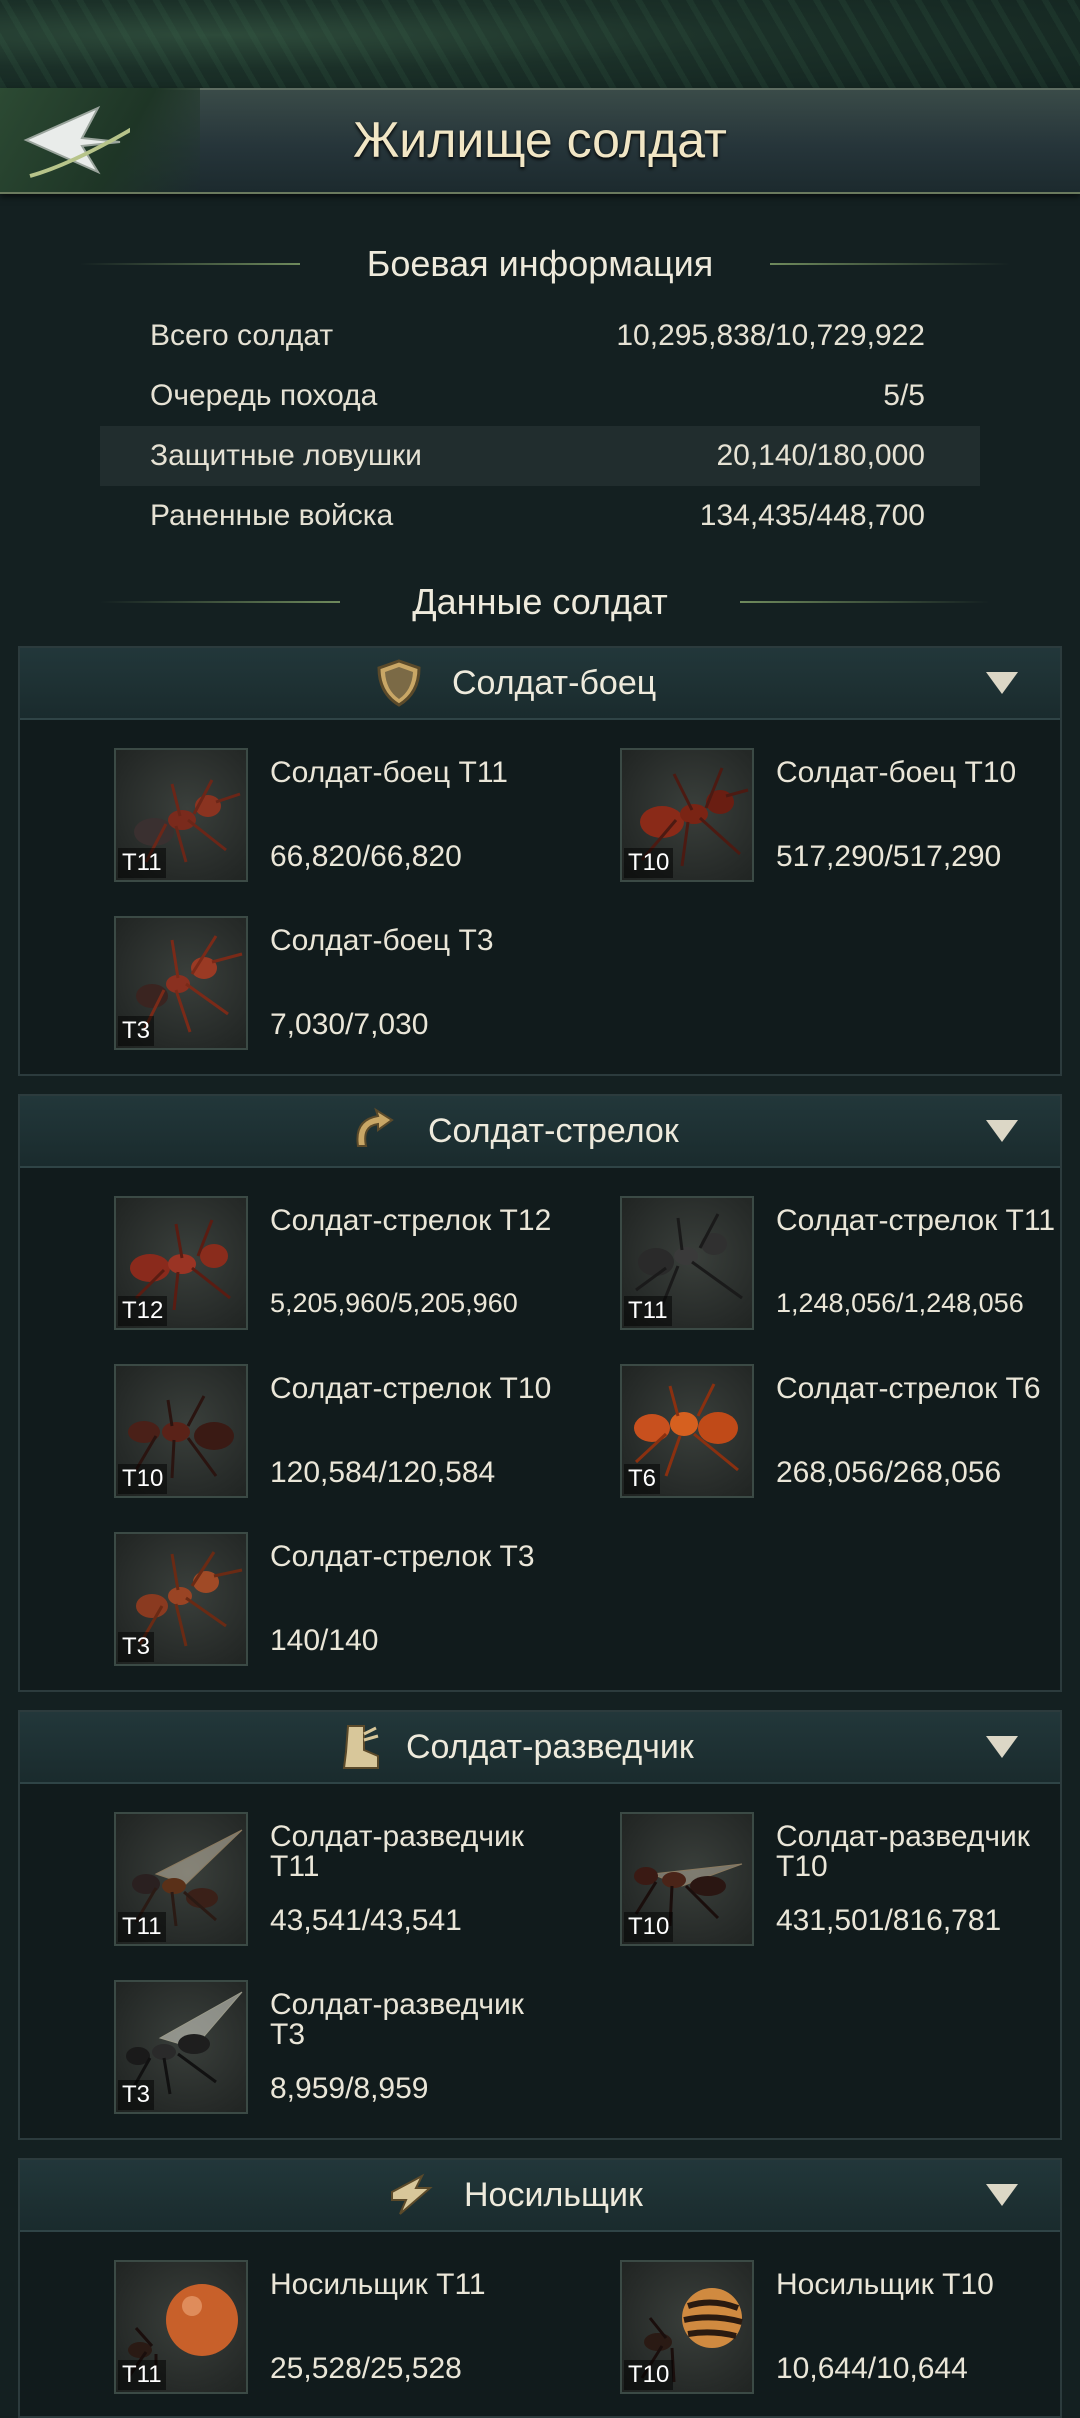 The image size is (1080, 2418). I want to click on unit-card: T11 Солдат-разведчик T11 43,541/43,541, so click(272, 1882).